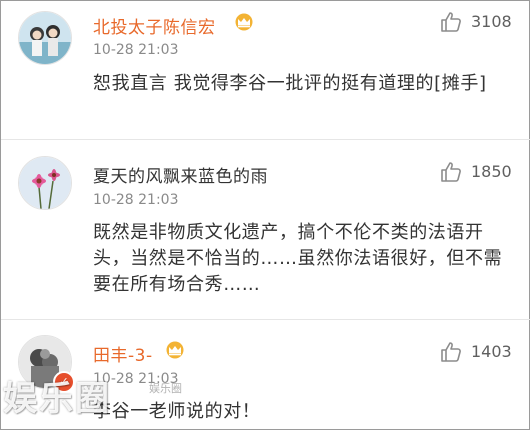 The height and width of the screenshot is (430, 530). Describe the element at coordinates (491, 21) in the screenshot. I see `like-count: 3108` at that location.